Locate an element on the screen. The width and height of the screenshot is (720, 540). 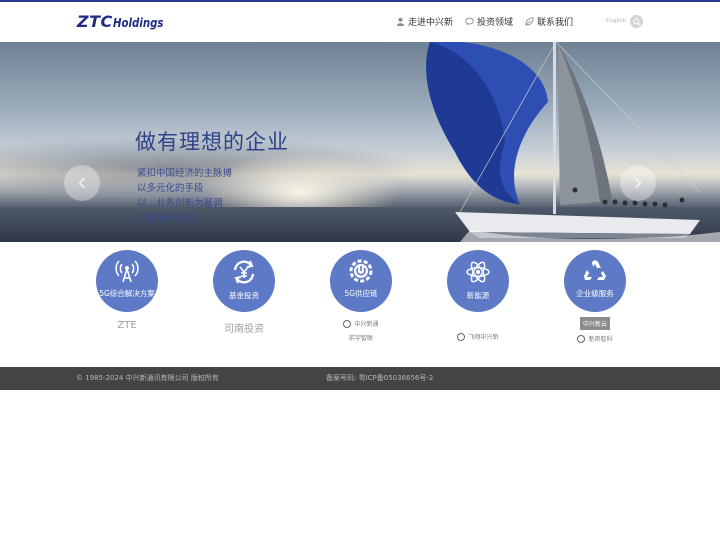
nav-item-label: 联系我们 is located at coordinates (555, 23).